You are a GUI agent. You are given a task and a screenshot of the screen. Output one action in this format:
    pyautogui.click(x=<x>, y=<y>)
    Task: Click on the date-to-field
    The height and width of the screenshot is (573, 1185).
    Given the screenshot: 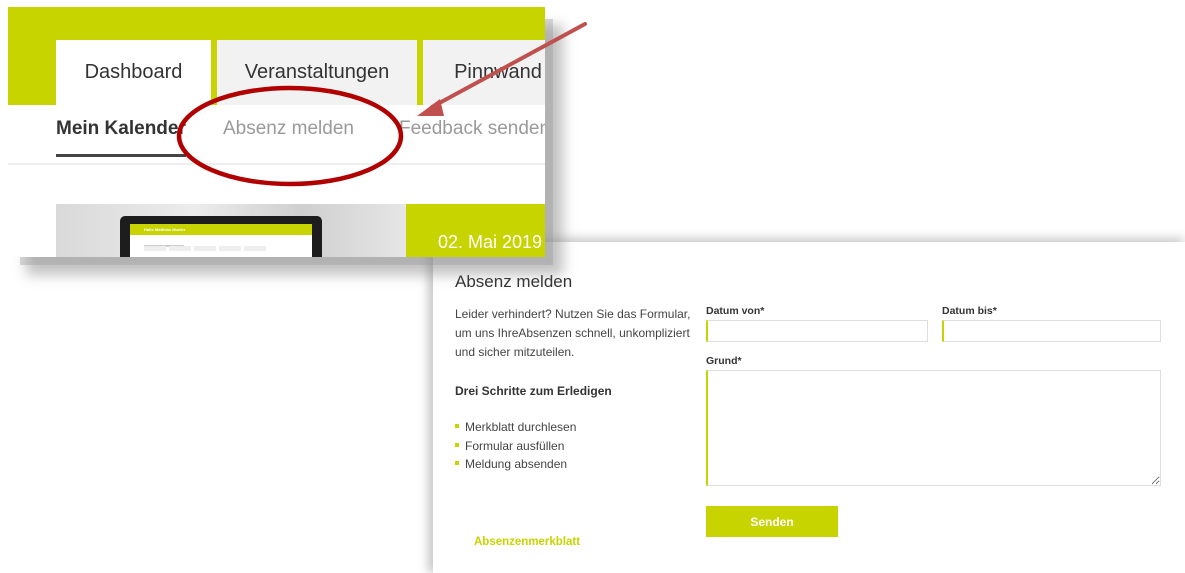 What is the action you would take?
    pyautogui.click(x=1051, y=331)
    